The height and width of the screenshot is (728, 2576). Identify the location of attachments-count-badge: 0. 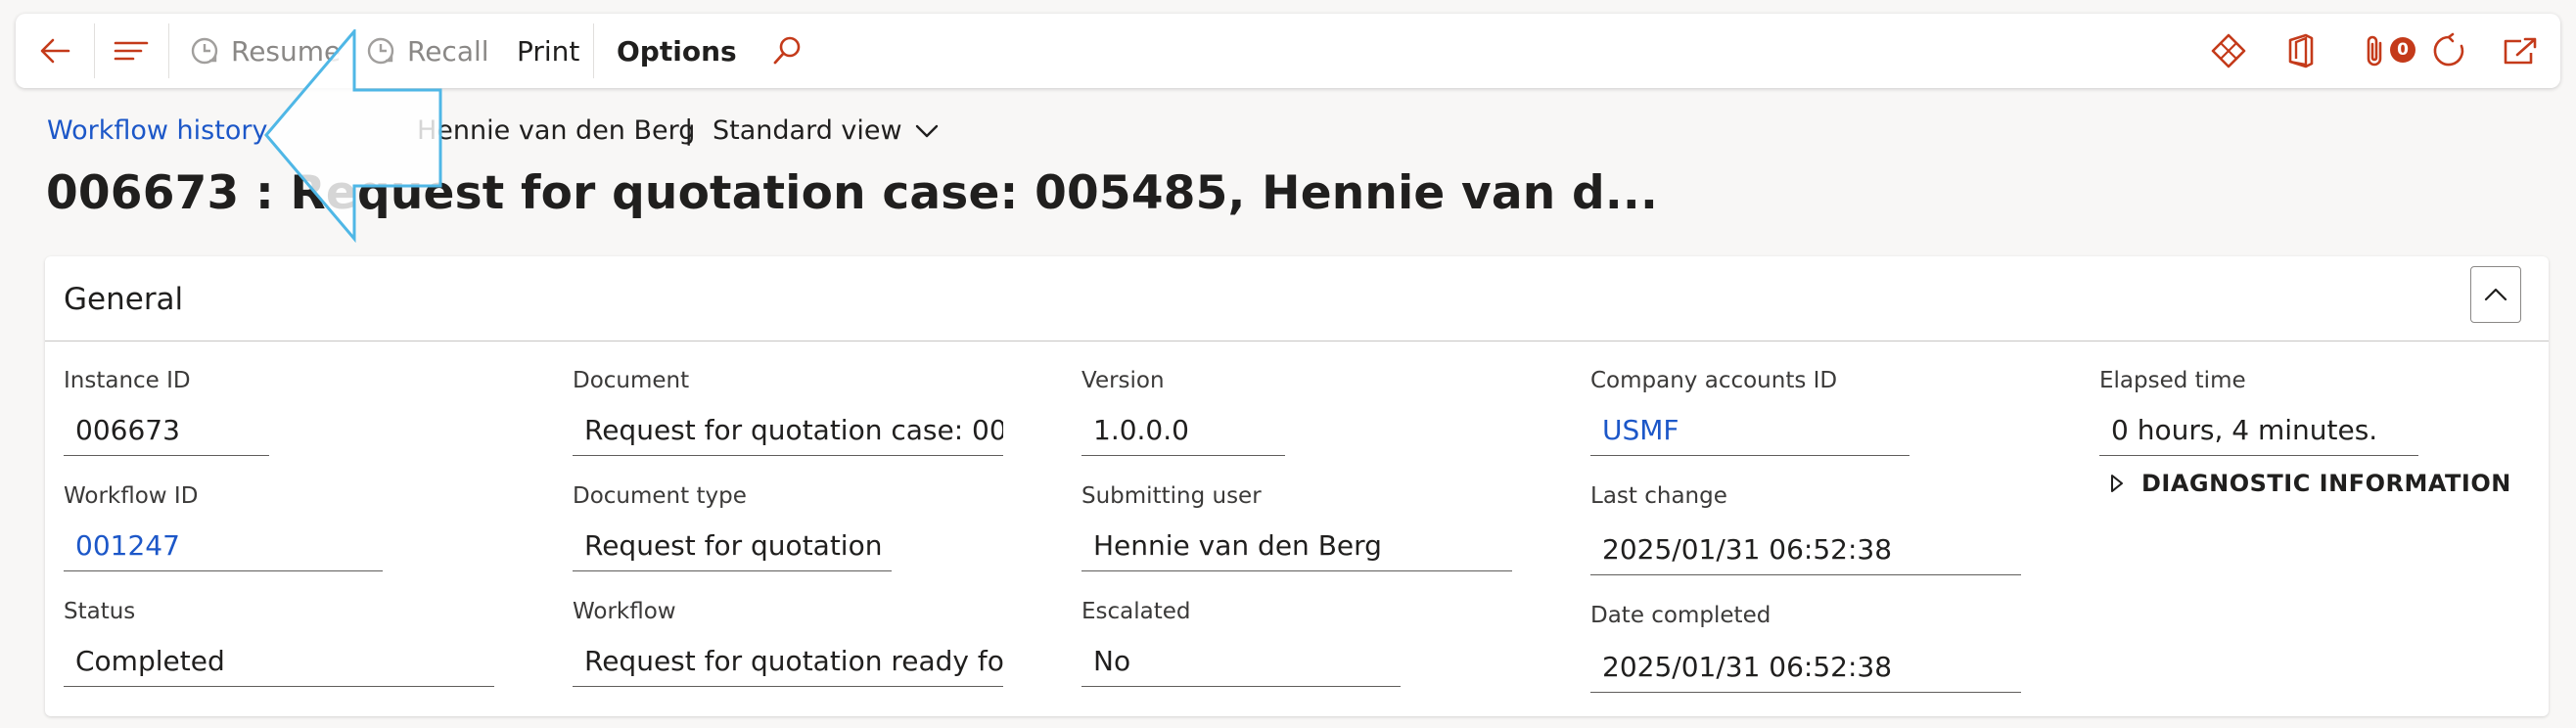
(2402, 50).